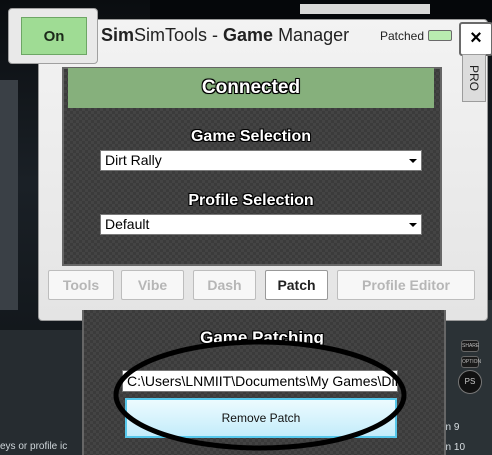 Image resolution: width=492 pixels, height=455 pixels. Describe the element at coordinates (179, 35) in the screenshot. I see `title-part: SimTools -` at that location.